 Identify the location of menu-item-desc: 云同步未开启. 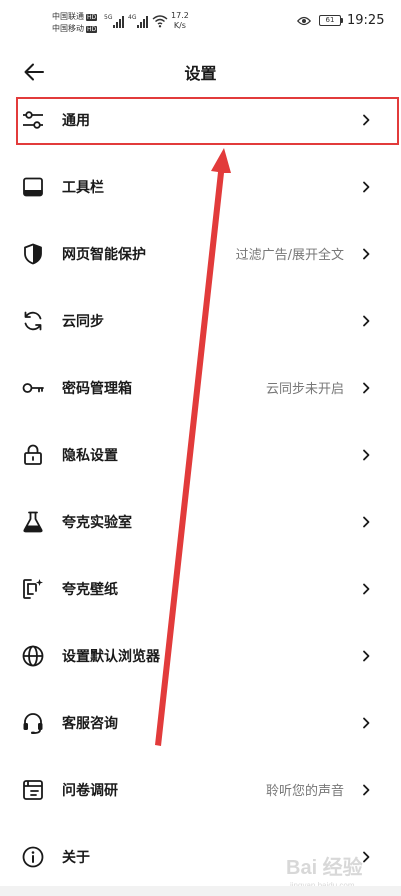
(304, 389).